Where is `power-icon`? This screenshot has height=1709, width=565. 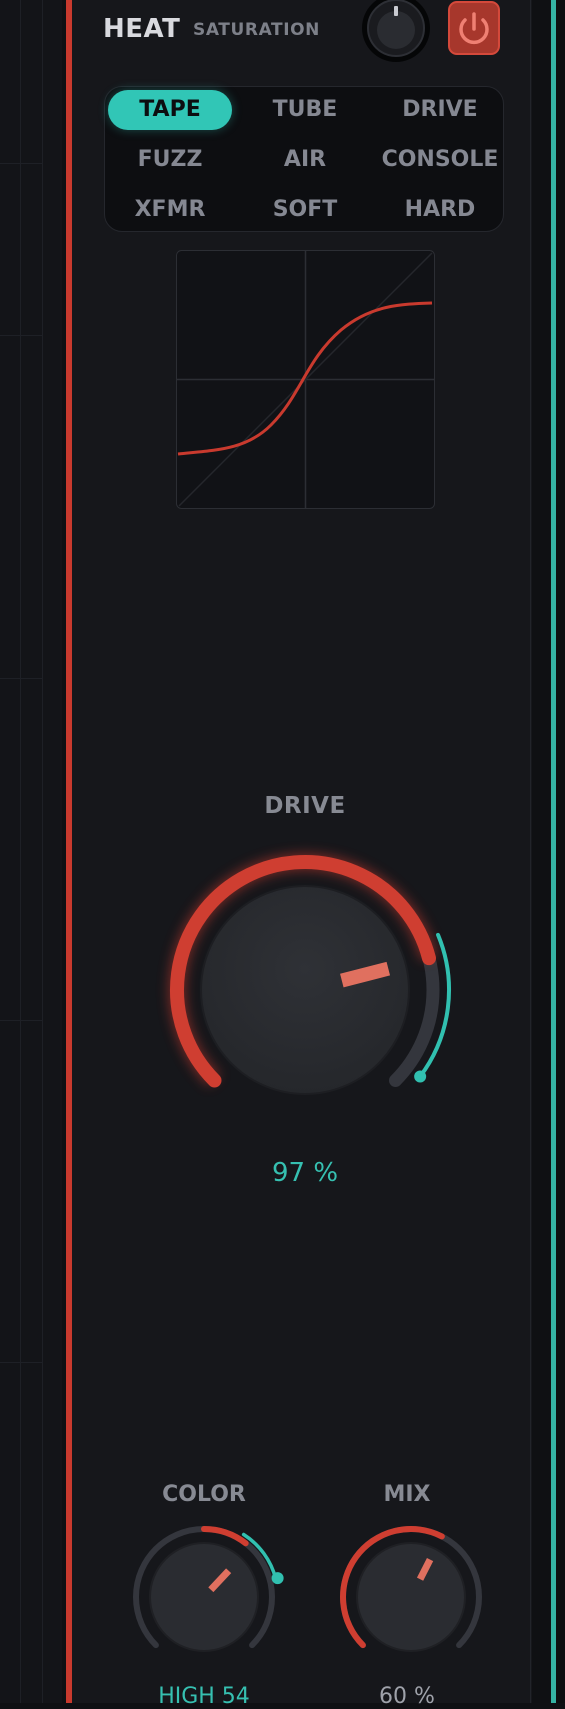
power-icon is located at coordinates (474, 28).